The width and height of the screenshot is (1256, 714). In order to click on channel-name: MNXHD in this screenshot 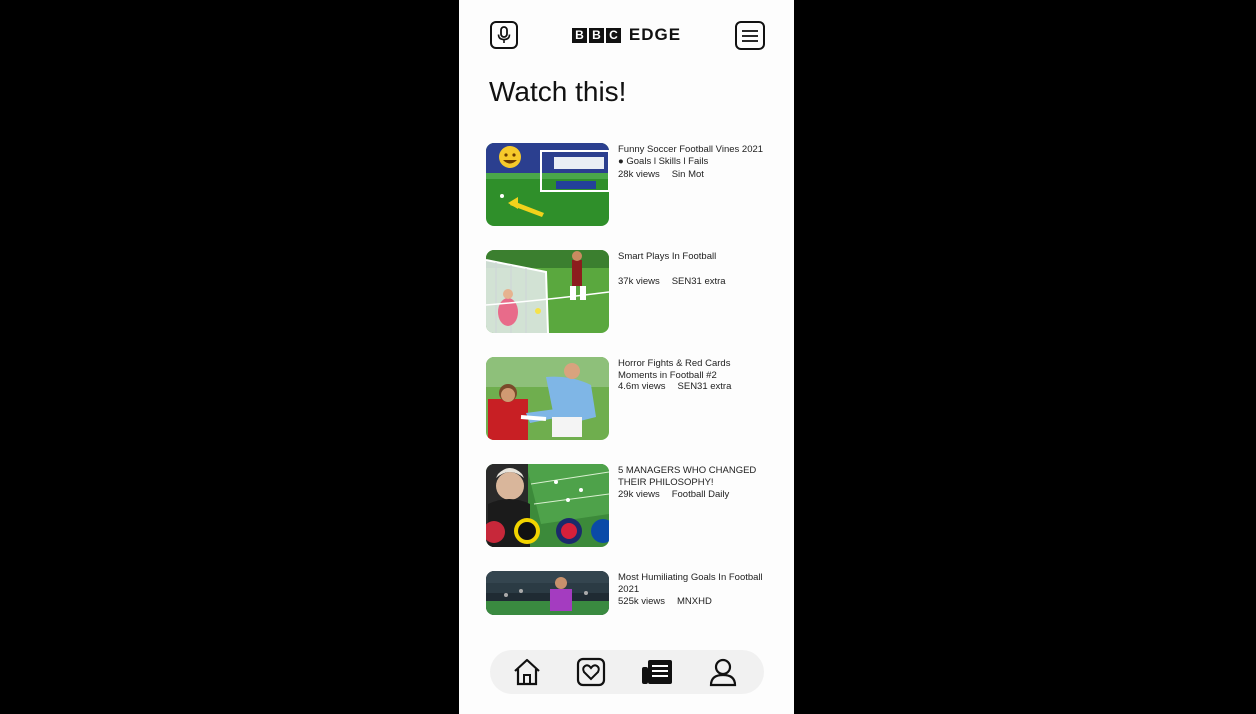, I will do `click(694, 601)`.